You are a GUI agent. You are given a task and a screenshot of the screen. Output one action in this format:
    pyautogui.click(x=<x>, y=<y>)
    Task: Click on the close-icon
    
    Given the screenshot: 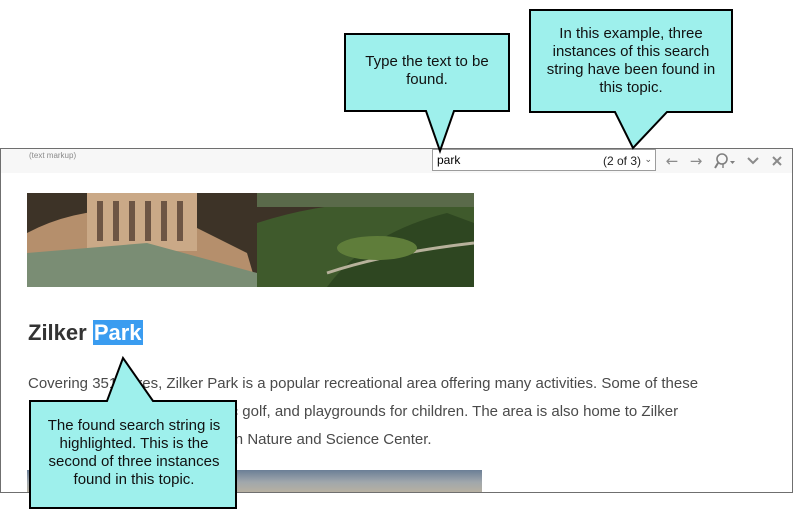 What is the action you would take?
    pyautogui.click(x=777, y=161)
    